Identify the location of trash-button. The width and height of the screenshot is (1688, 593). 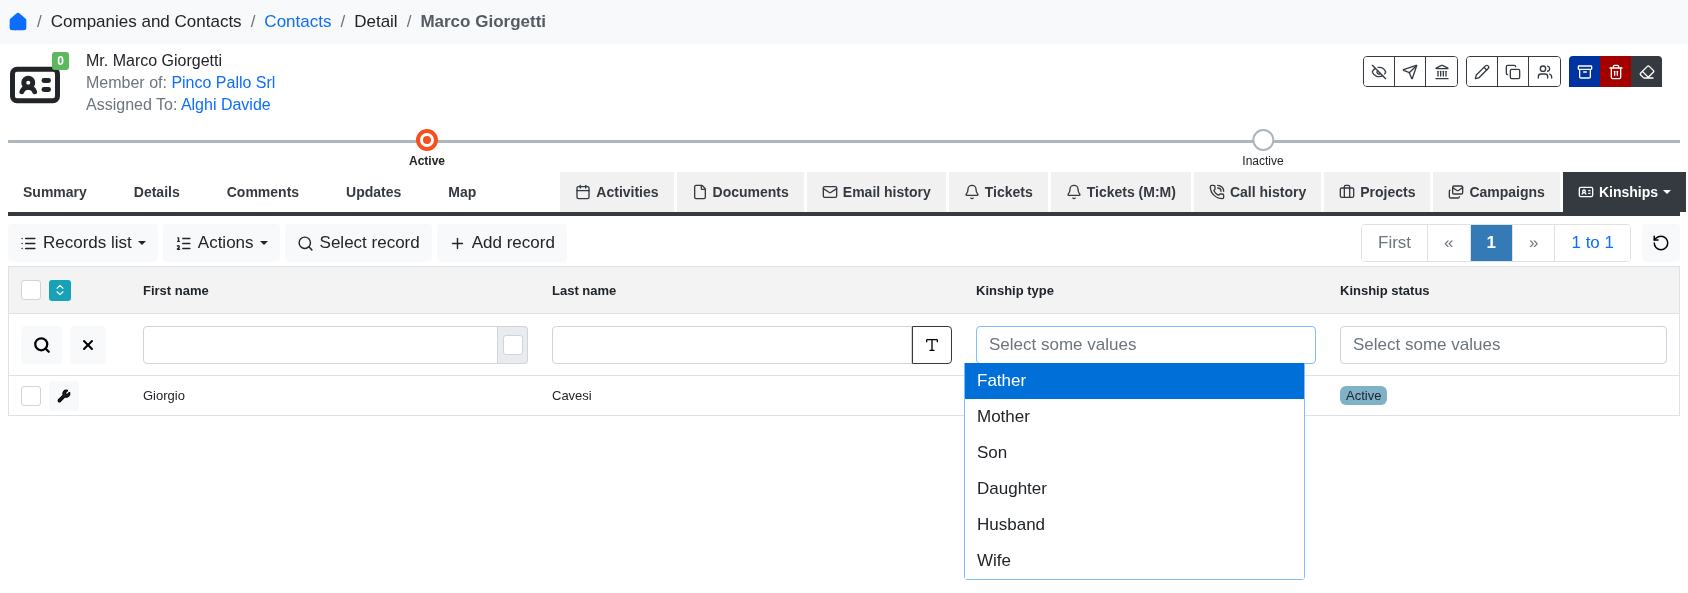
(1615, 71).